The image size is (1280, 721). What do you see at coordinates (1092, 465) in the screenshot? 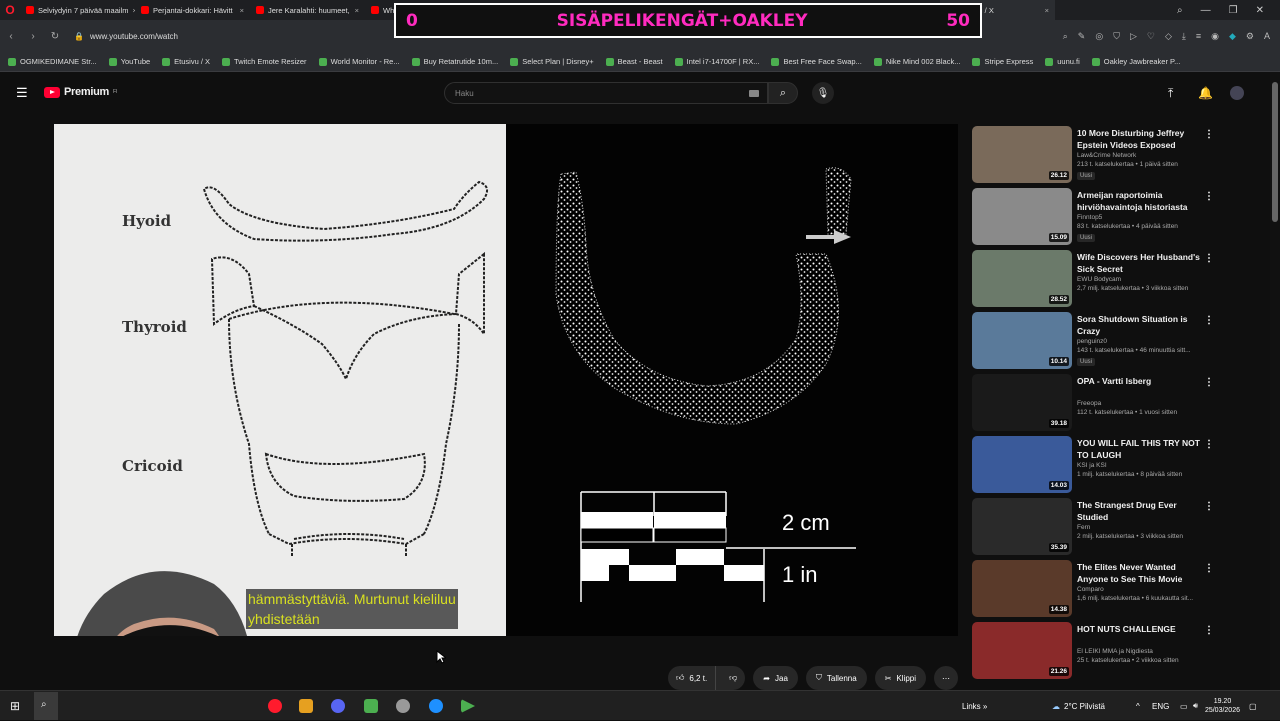
I see `channel-name: KSI ja KSI` at bounding box center [1092, 465].